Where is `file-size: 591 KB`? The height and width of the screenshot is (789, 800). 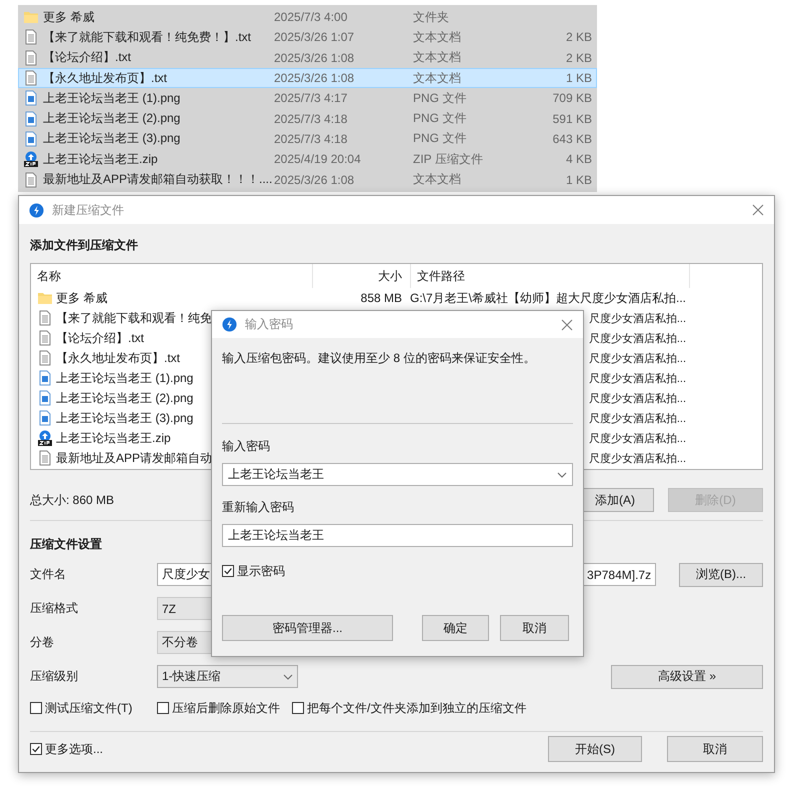 file-size: 591 KB is located at coordinates (572, 119).